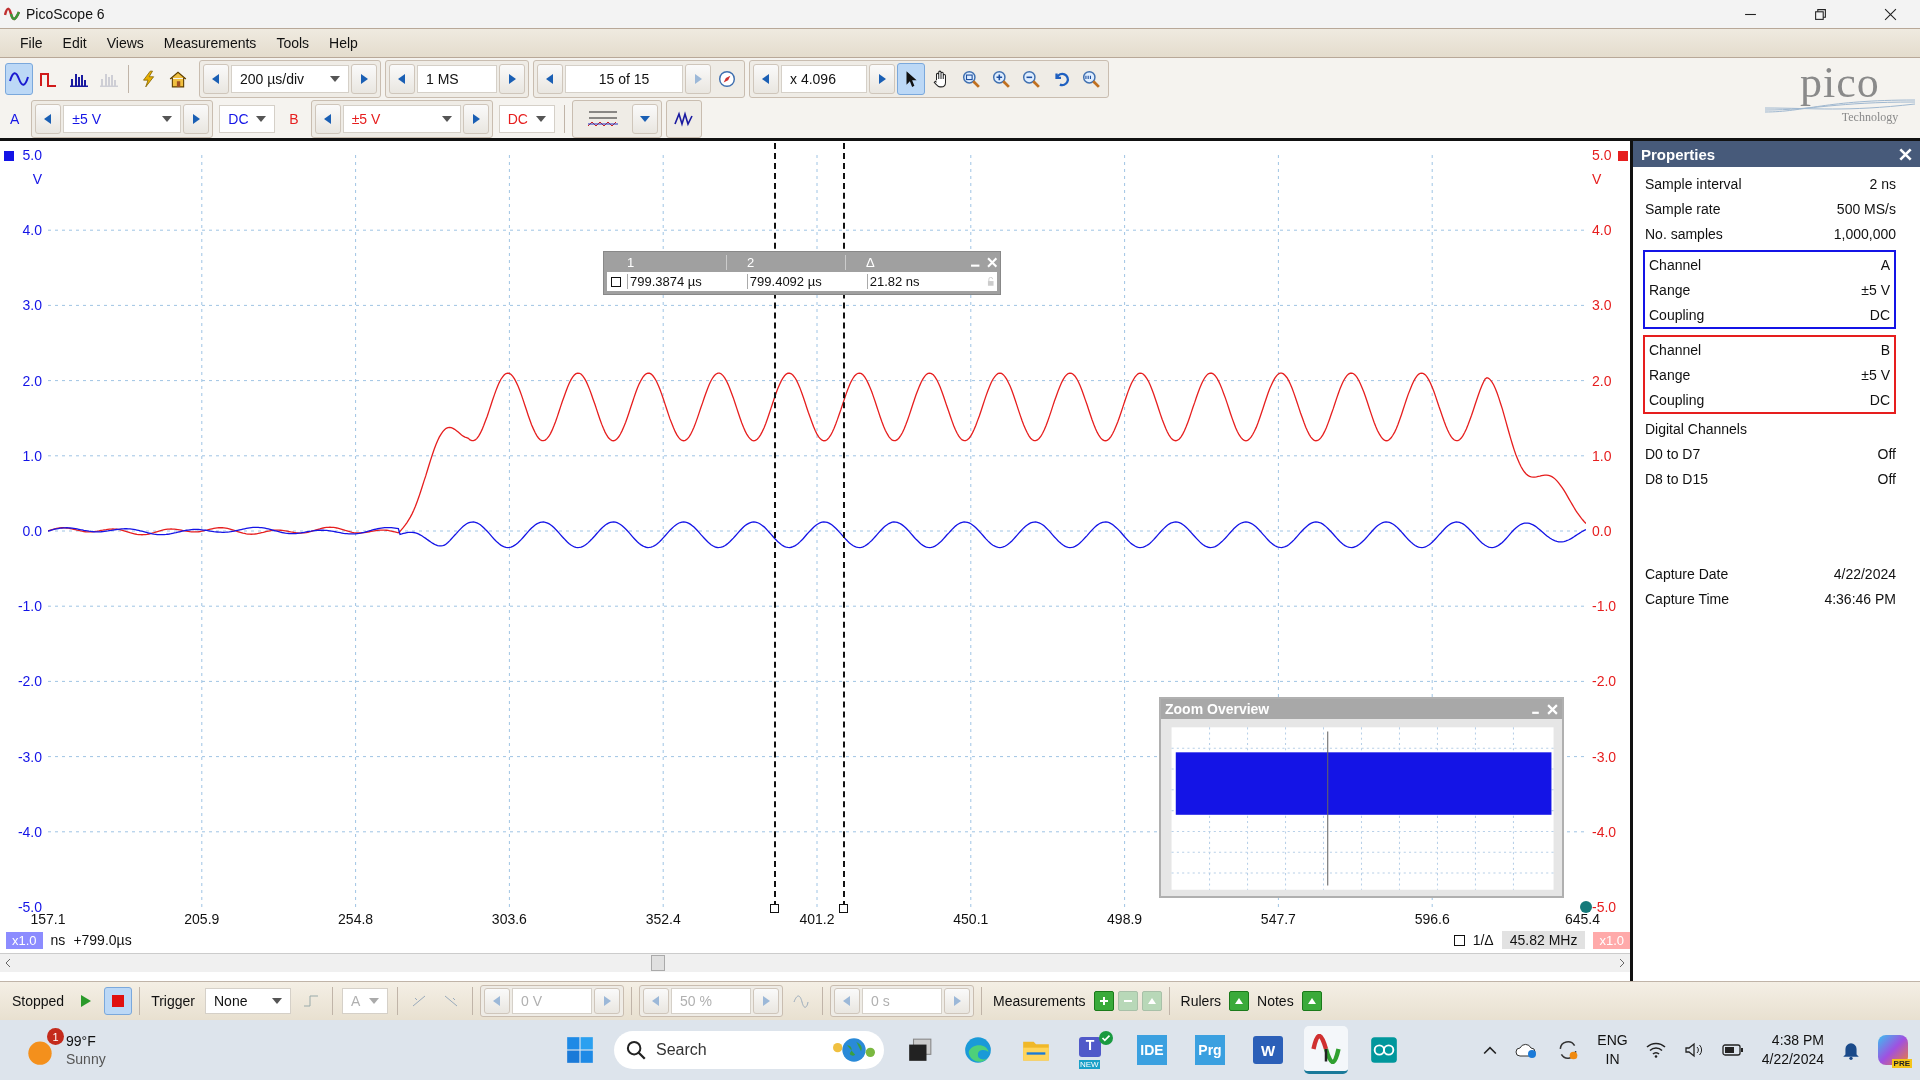 The width and height of the screenshot is (1920, 1080). I want to click on horizontal-scrollbar, so click(815, 962).